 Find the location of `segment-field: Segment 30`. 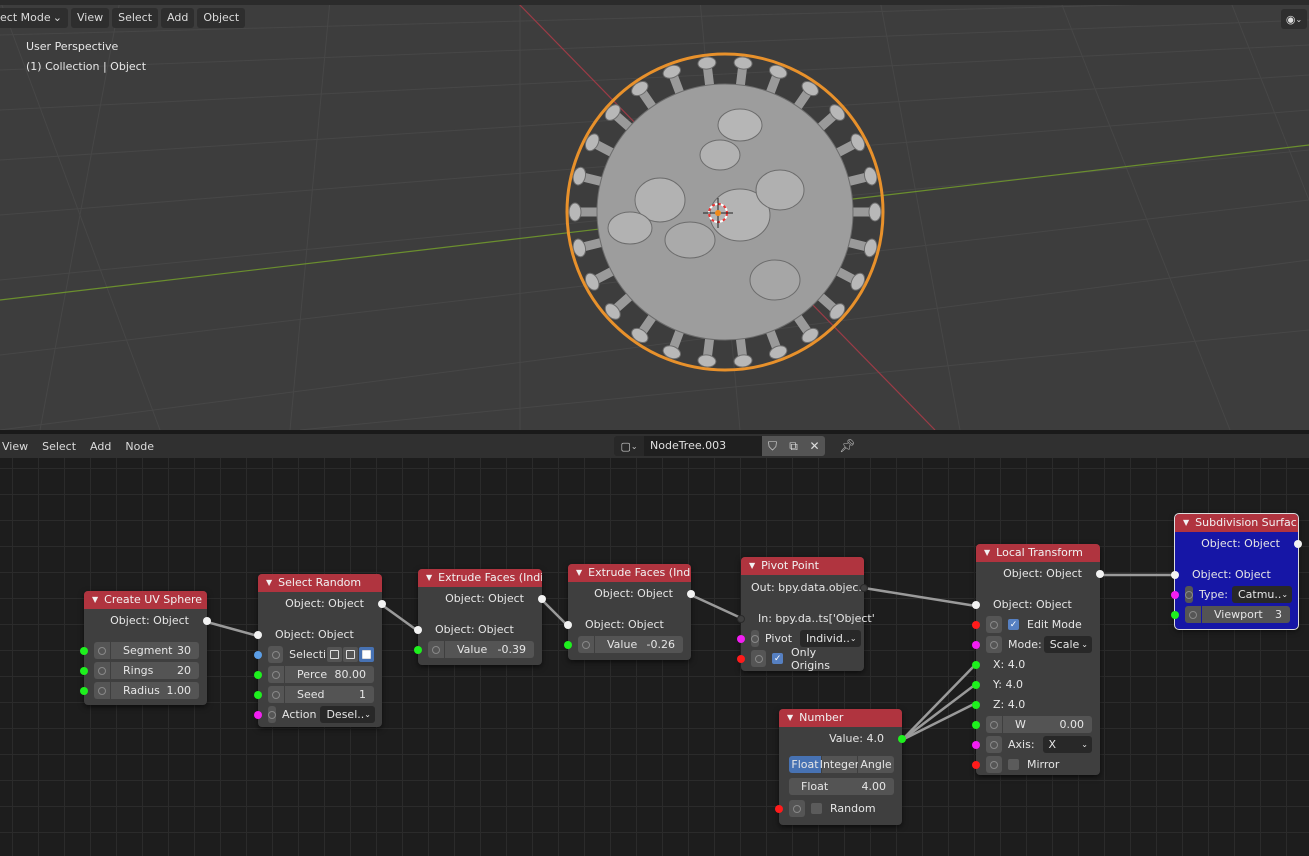

segment-field: Segment 30 is located at coordinates (155, 650).